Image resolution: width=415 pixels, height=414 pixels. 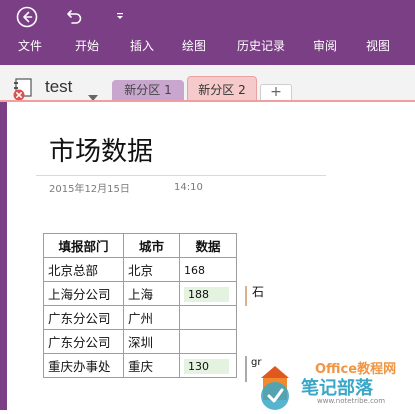 What do you see at coordinates (208, 269) in the screenshot?
I see `cell-value: 168` at bounding box center [208, 269].